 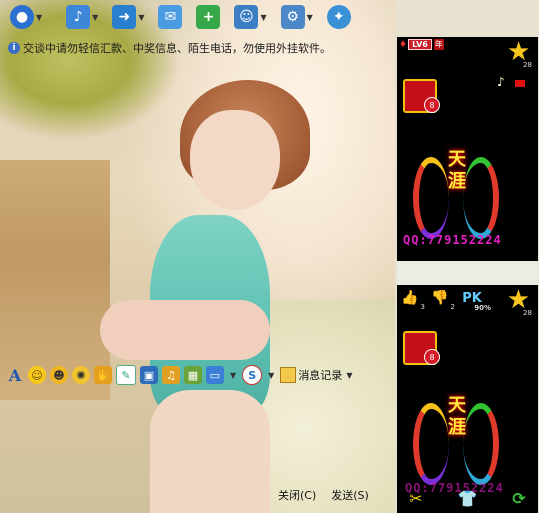 I want to click on speaker-icon: ♪, so click(x=501, y=82).